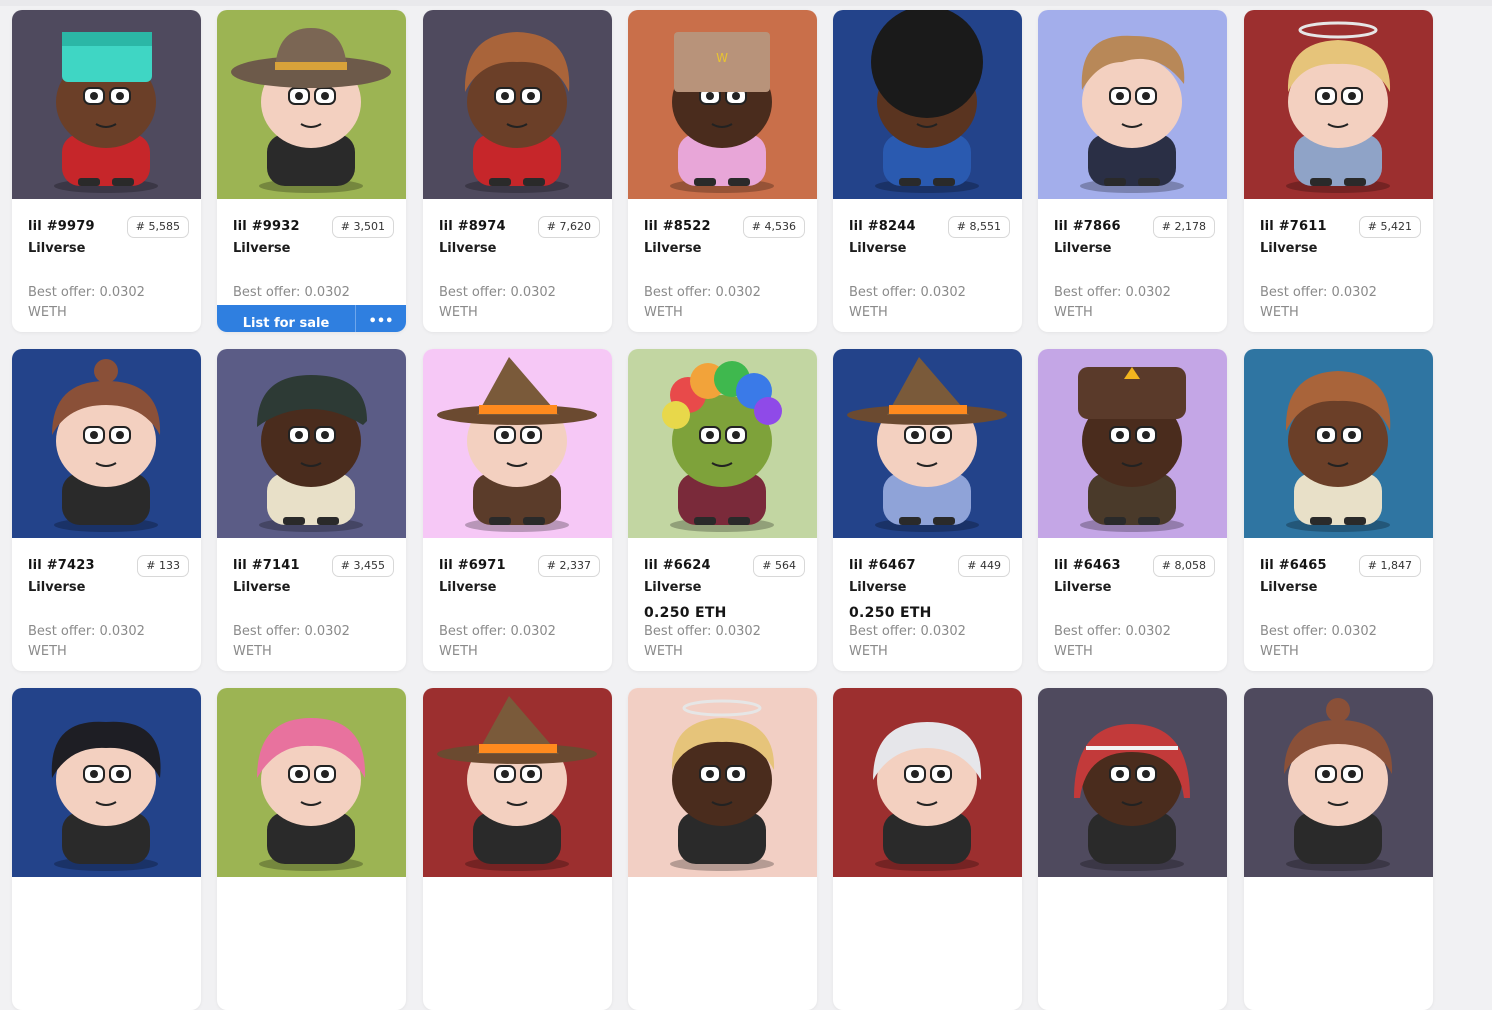 The image size is (1492, 1010). What do you see at coordinates (266, 226) in the screenshot?
I see `nft-name: lil #9932` at bounding box center [266, 226].